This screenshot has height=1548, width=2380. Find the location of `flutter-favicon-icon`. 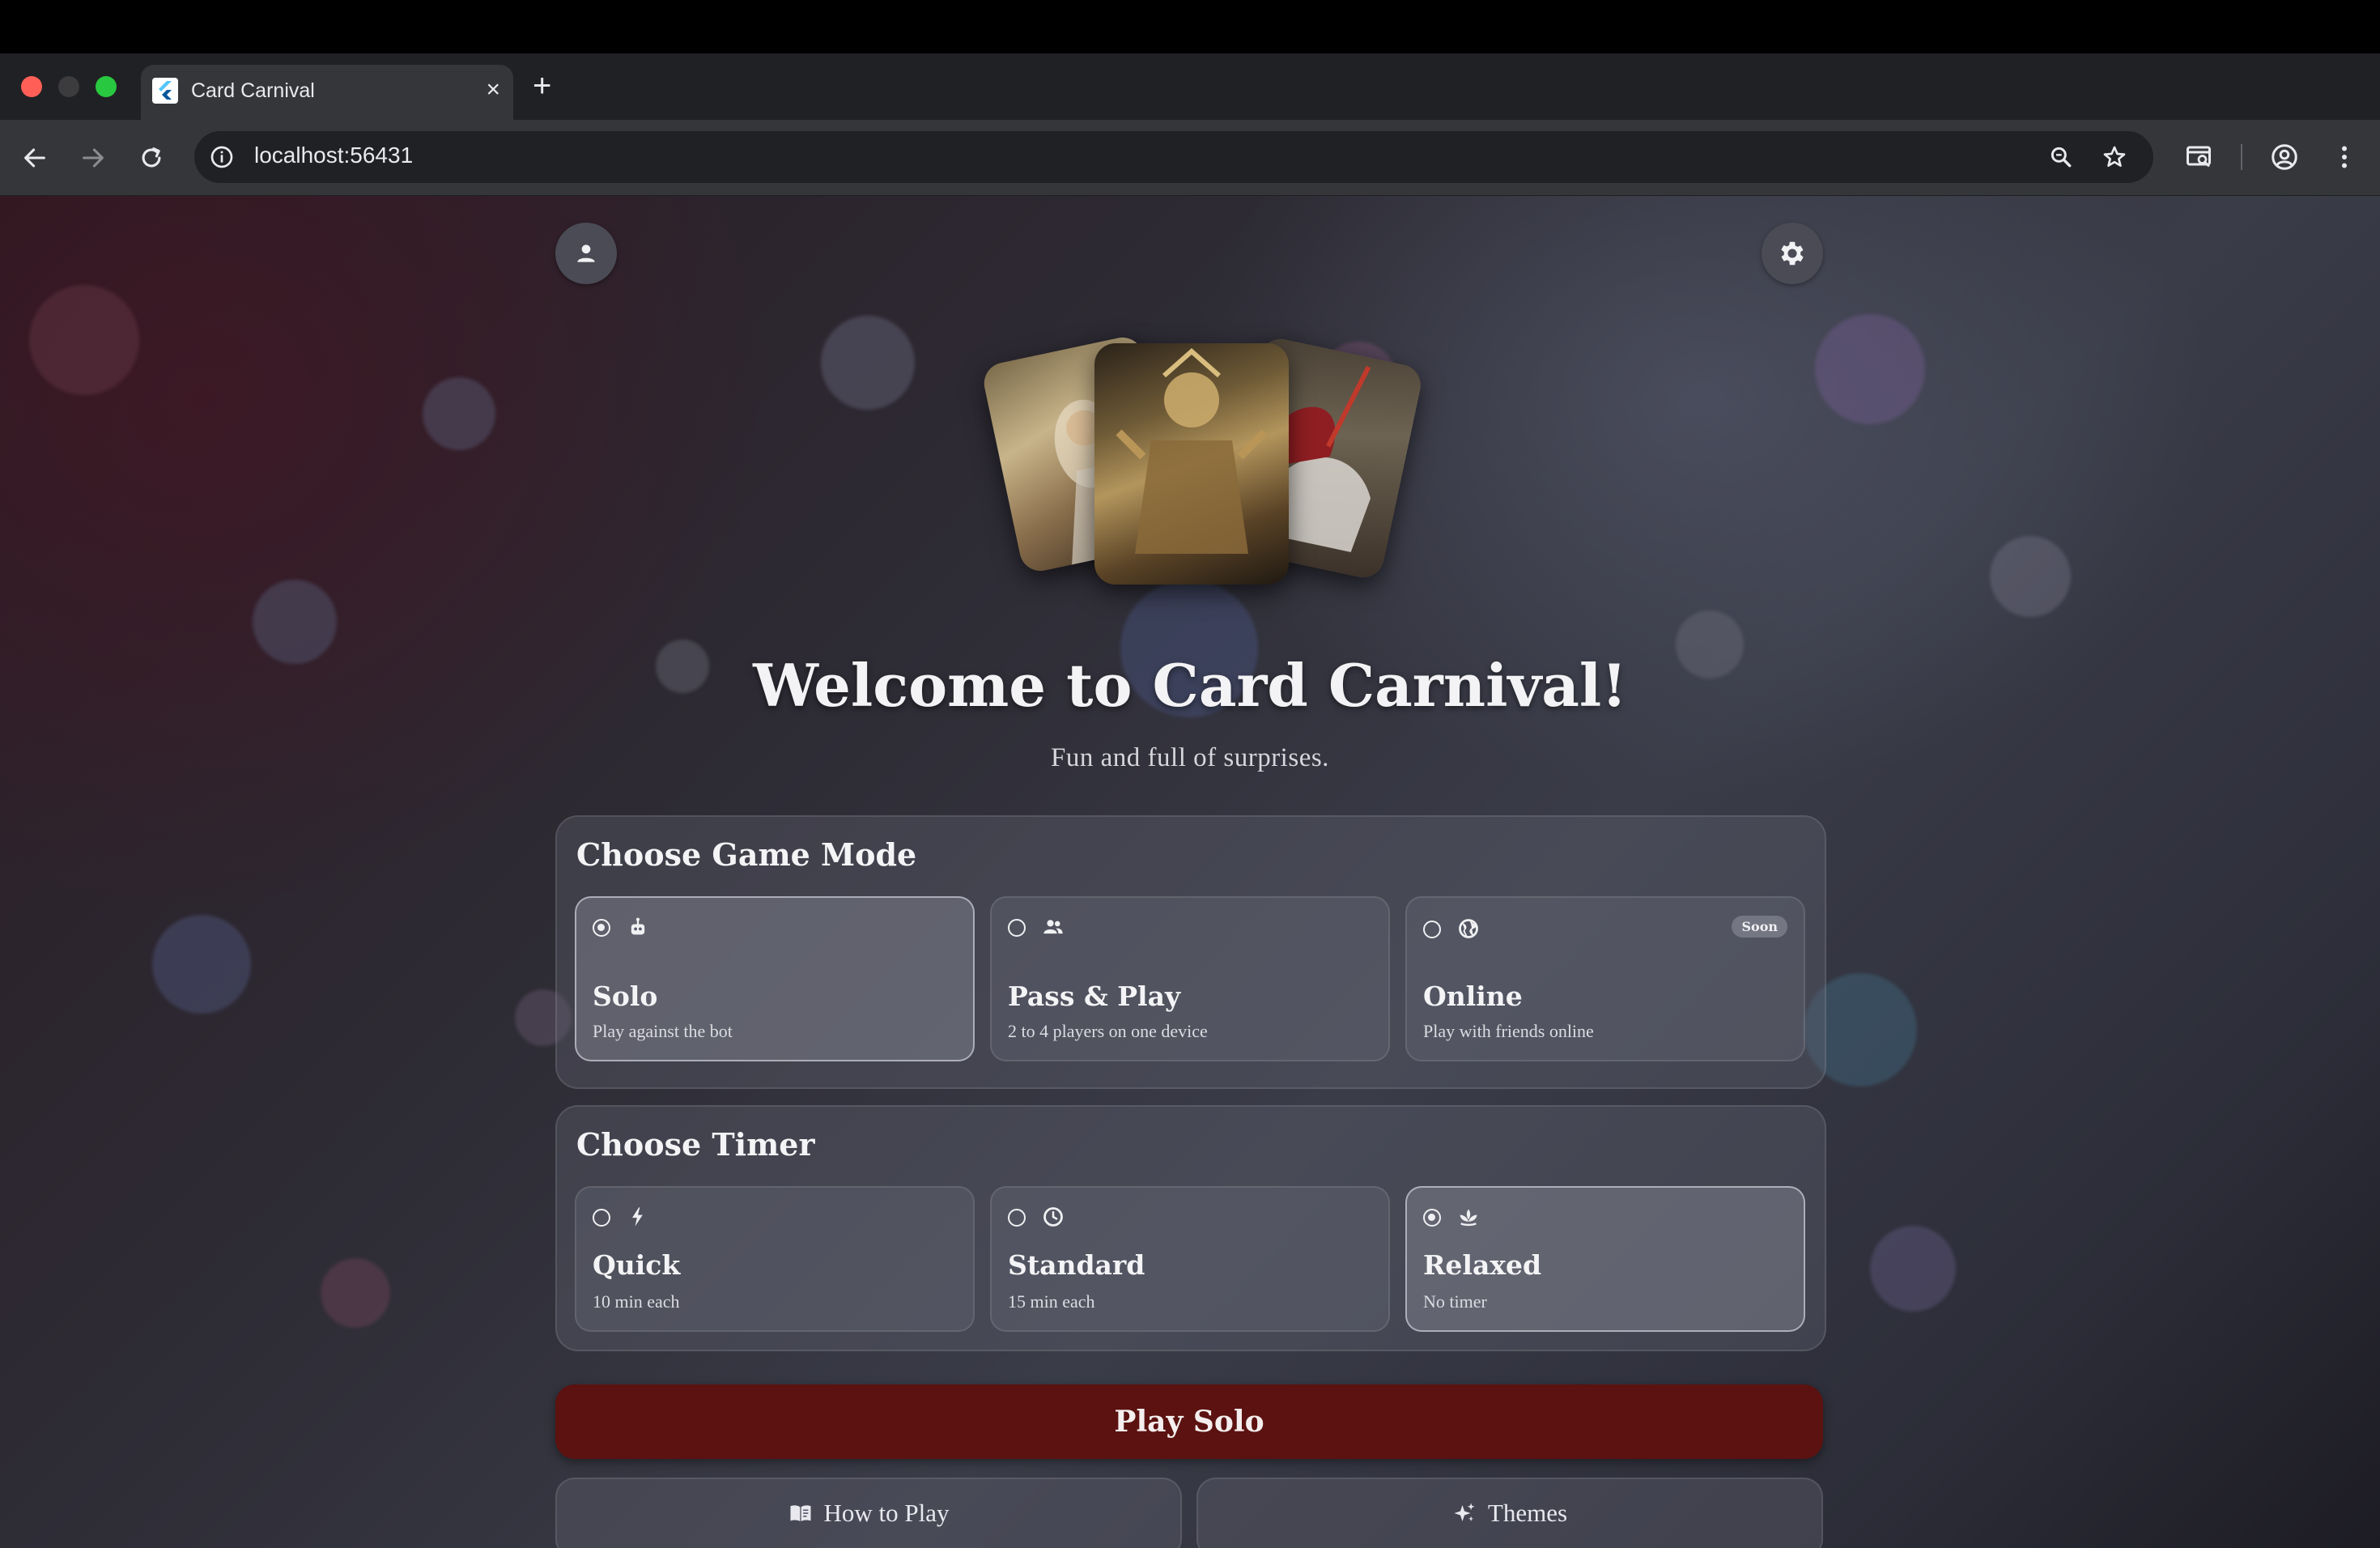

flutter-favicon-icon is located at coordinates (165, 91).